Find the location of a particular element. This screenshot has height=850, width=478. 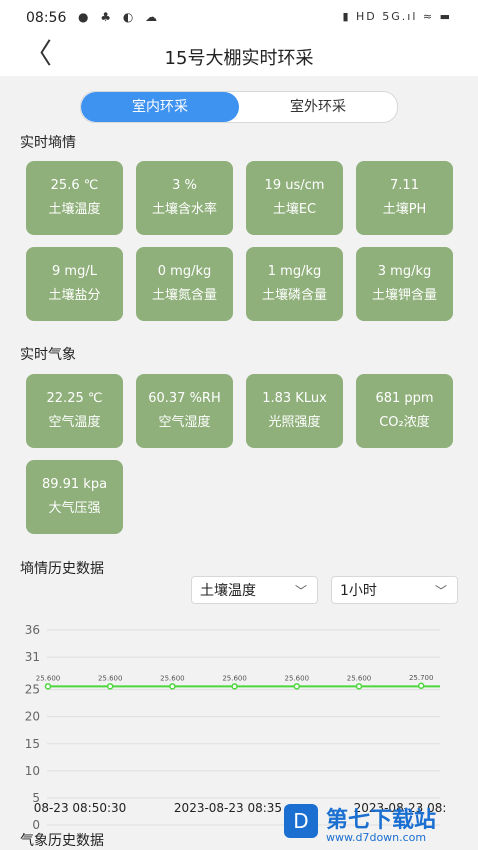

page-title: 15号大棚实时环采 is located at coordinates (239, 58).